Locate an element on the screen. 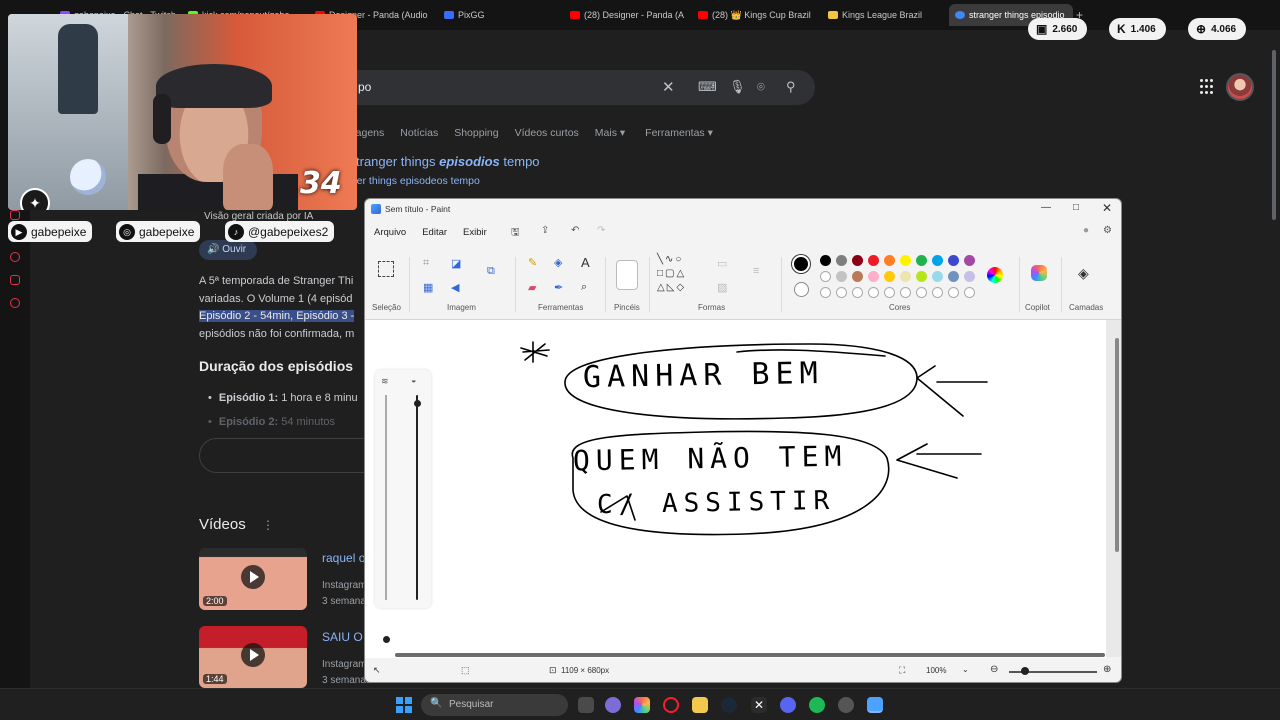 This screenshot has height=720, width=1280. canvas-horizontal-scrollbar is located at coordinates (750, 655).